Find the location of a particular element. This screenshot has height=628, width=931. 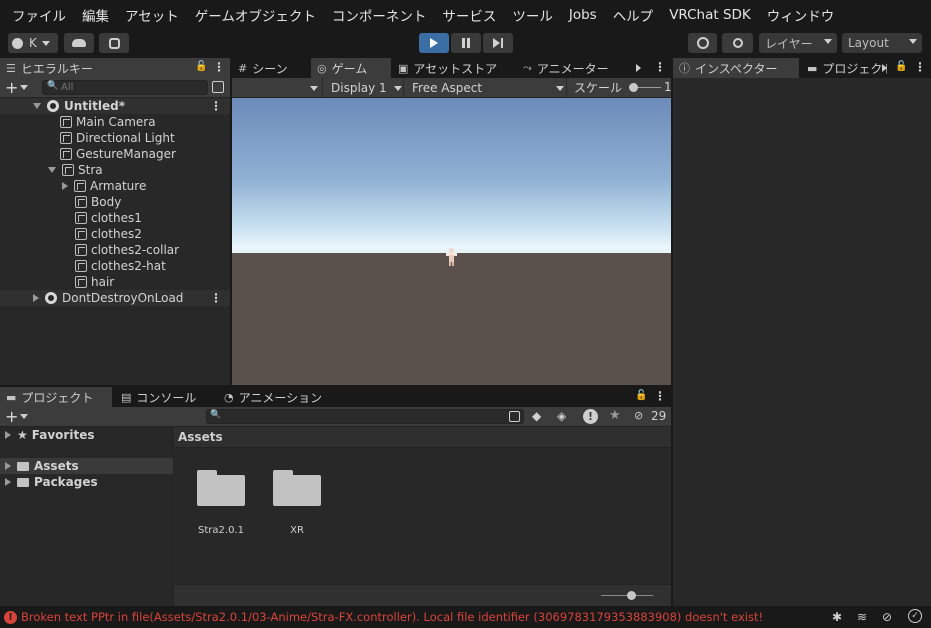

tree-item-assets: Assets is located at coordinates (86, 466).